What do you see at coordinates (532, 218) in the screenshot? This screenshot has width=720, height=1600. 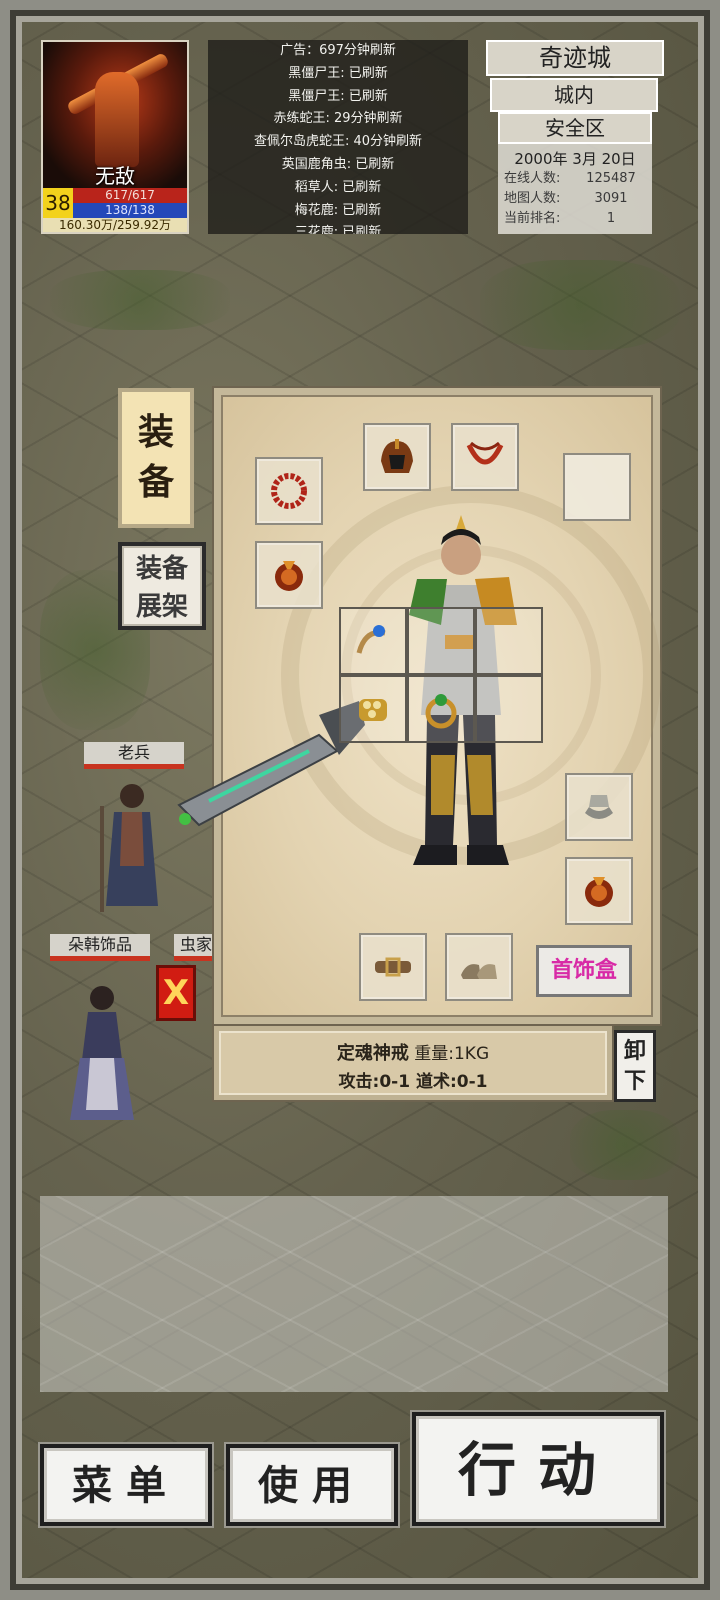 I see `rank-label: 当前排名:` at bounding box center [532, 218].